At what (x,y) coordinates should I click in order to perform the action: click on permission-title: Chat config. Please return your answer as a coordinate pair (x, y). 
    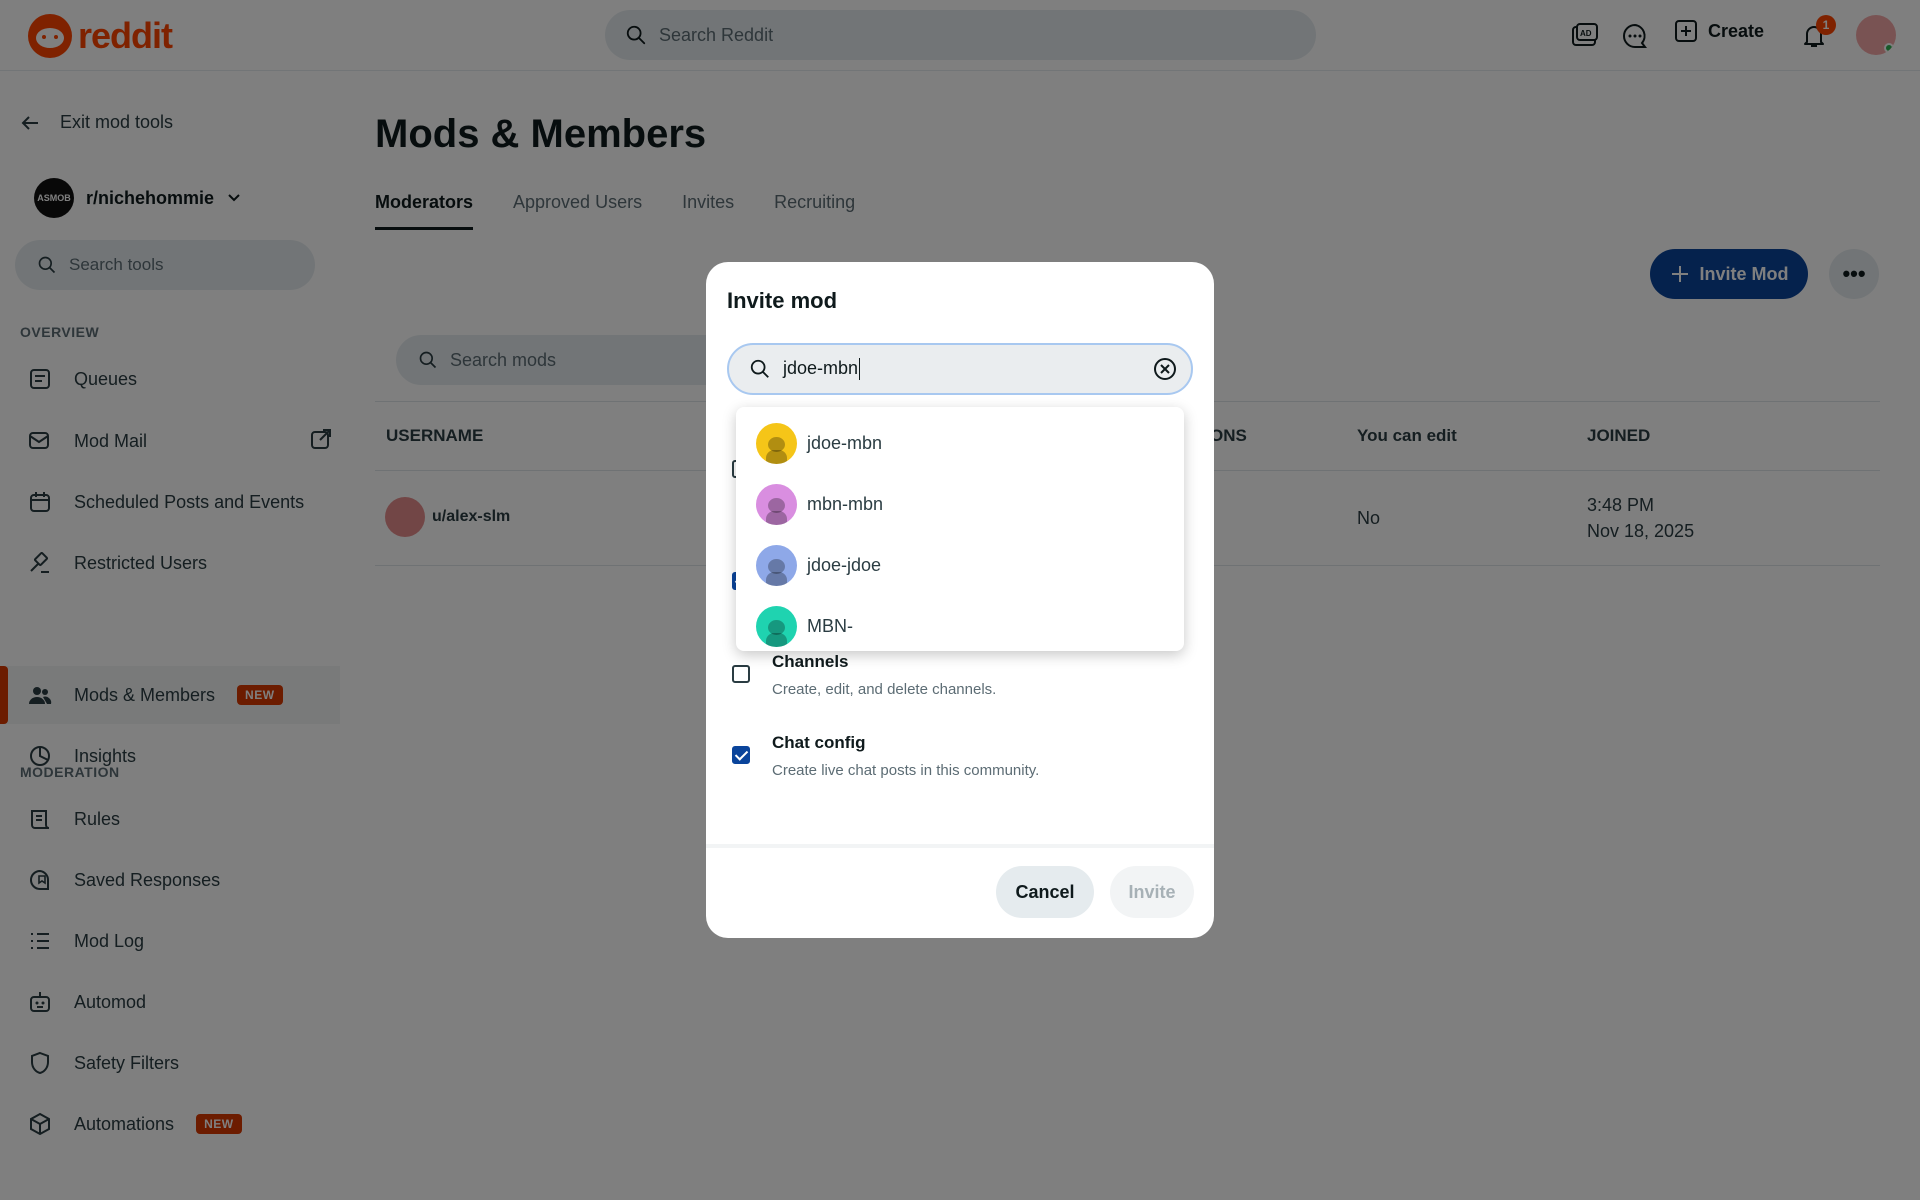
    Looking at the image, I should click on (819, 742).